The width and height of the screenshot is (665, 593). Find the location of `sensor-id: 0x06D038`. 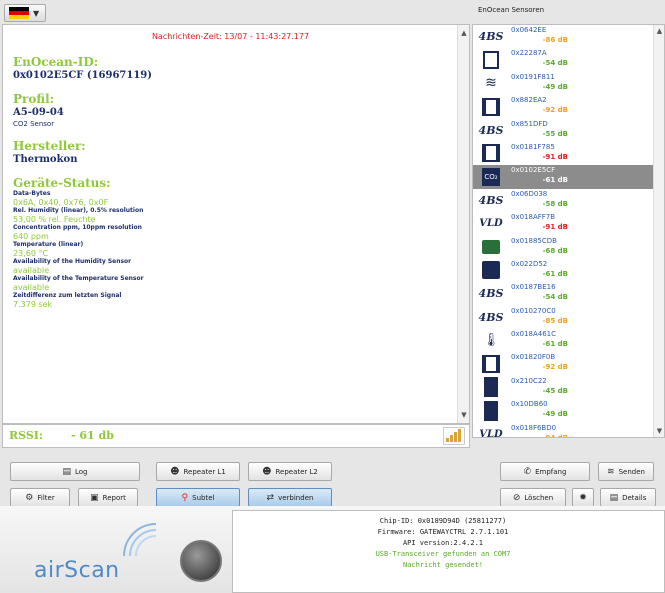

sensor-id: 0x06D038 is located at coordinates (529, 193).